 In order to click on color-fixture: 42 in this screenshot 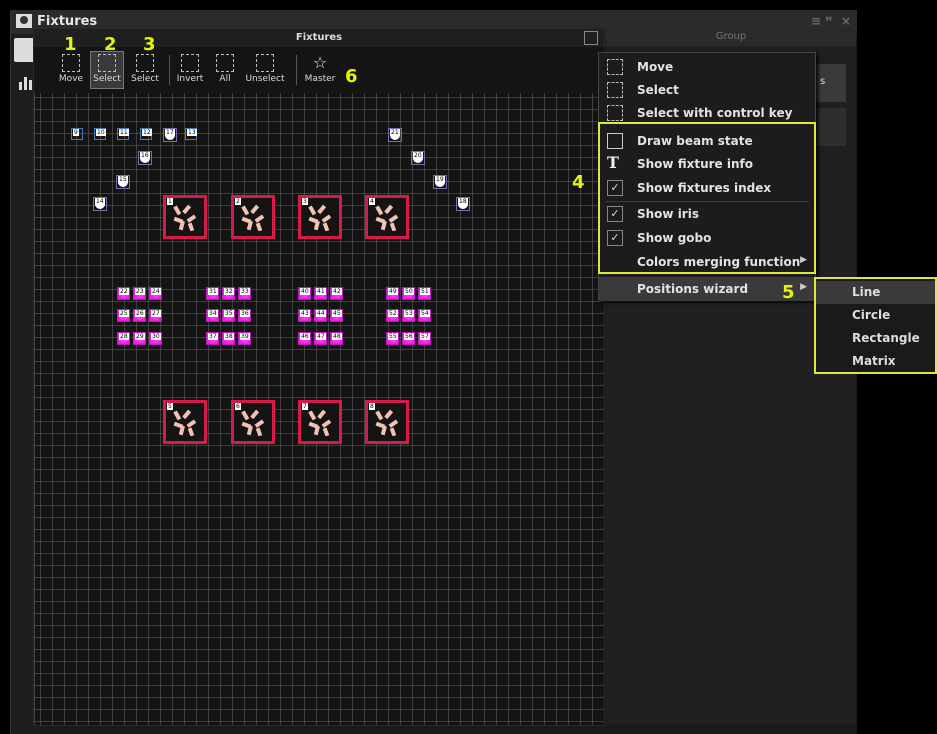, I will do `click(336, 293)`.